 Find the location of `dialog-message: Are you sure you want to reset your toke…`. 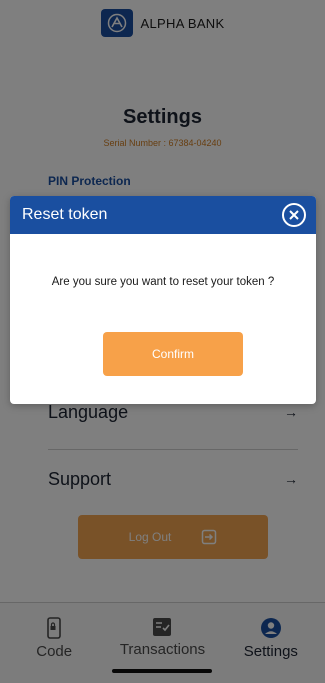

dialog-message: Are you sure you want to reset your toke… is located at coordinates (163, 282).